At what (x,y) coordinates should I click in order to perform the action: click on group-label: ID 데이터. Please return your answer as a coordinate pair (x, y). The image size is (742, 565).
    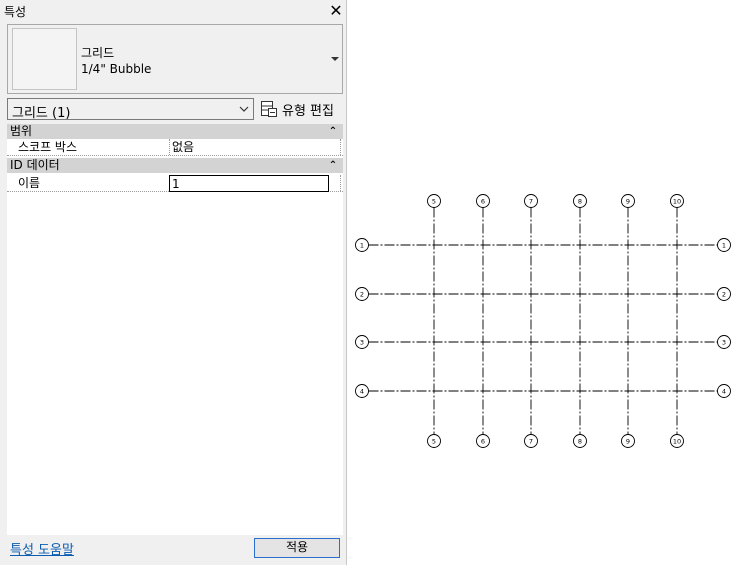
    Looking at the image, I should click on (35, 165).